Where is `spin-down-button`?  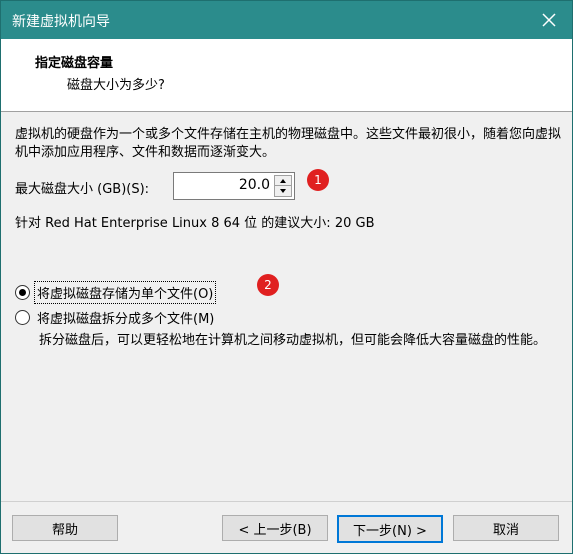
spin-down-button is located at coordinates (283, 191).